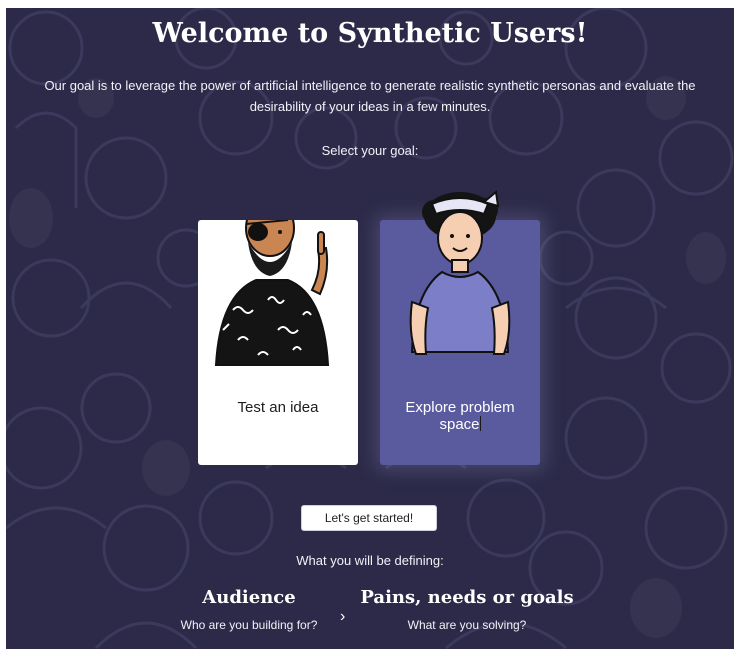 The width and height of the screenshot is (740, 657). What do you see at coordinates (249, 625) in the screenshot?
I see `step-subtitle: Who are you building for?` at bounding box center [249, 625].